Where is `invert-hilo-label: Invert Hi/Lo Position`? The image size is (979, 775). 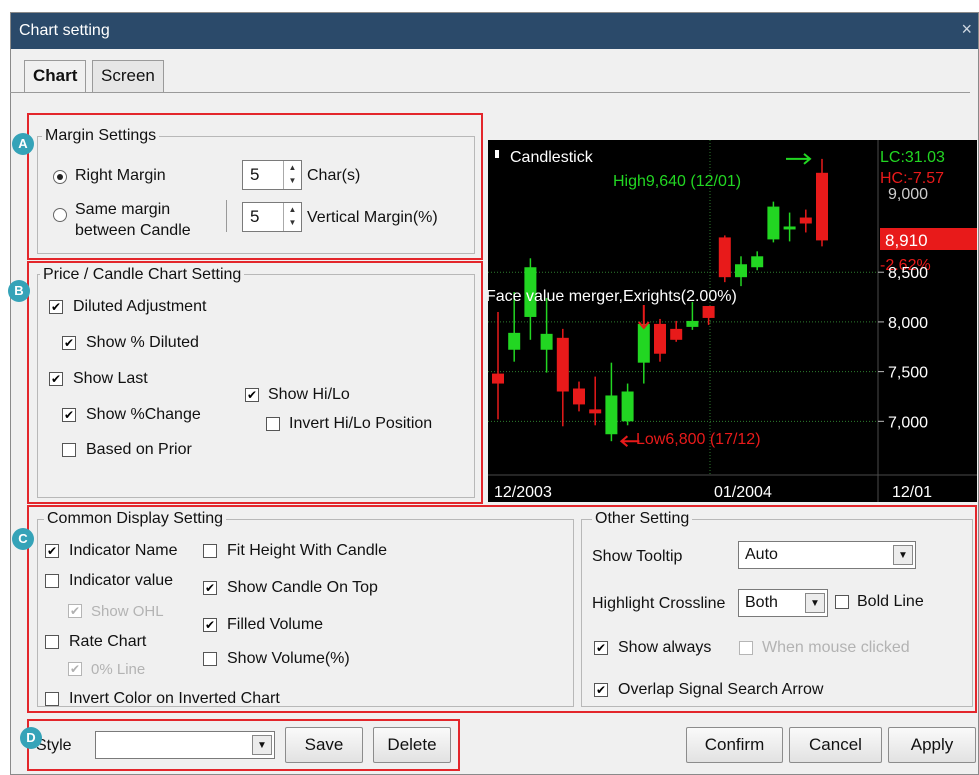
invert-hilo-label: Invert Hi/Lo Position is located at coordinates (361, 423).